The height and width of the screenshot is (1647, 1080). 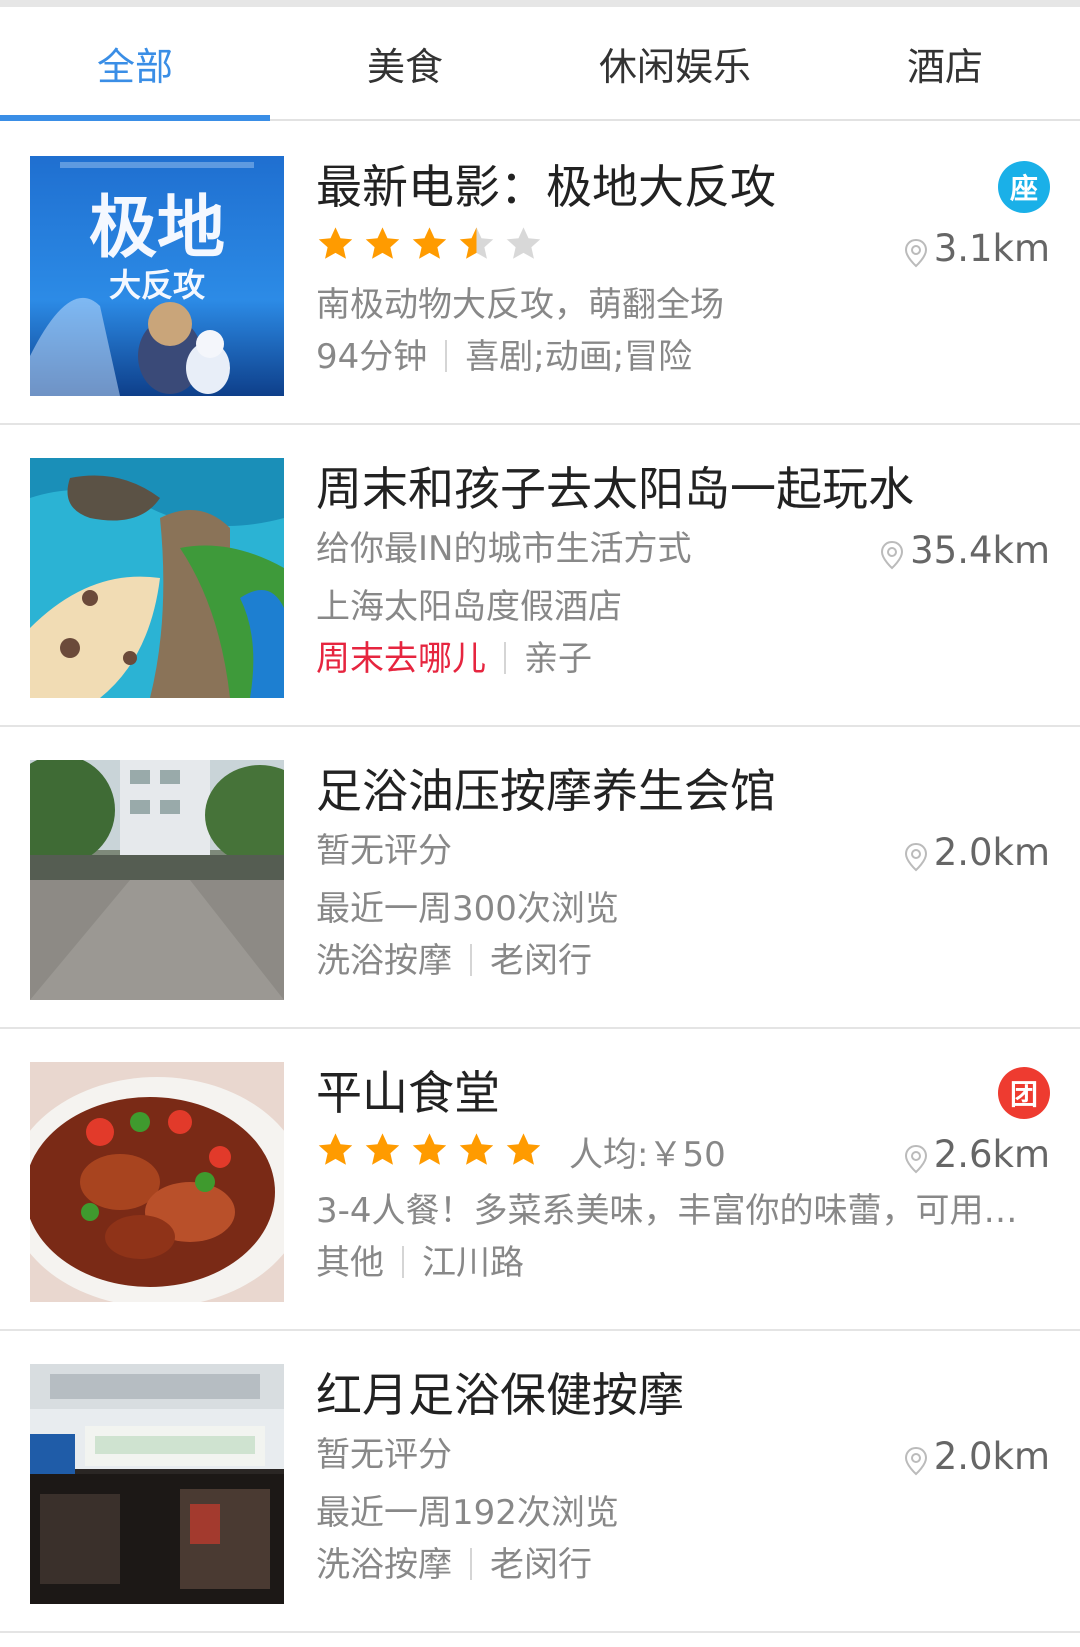 I want to click on item-description: 南极动物大反攻，萌翻全场, so click(x=520, y=305).